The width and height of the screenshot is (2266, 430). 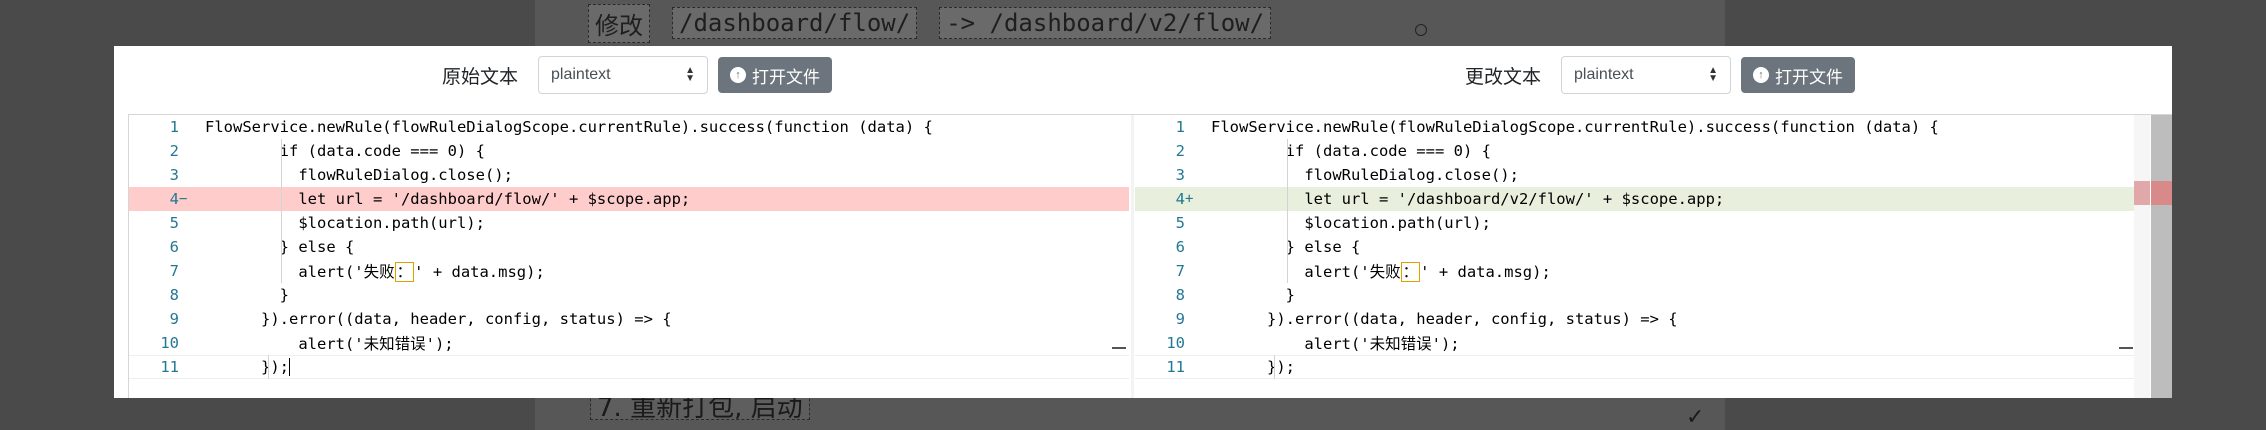 What do you see at coordinates (247, 366) in the screenshot?
I see `code-text-content: });` at bounding box center [247, 366].